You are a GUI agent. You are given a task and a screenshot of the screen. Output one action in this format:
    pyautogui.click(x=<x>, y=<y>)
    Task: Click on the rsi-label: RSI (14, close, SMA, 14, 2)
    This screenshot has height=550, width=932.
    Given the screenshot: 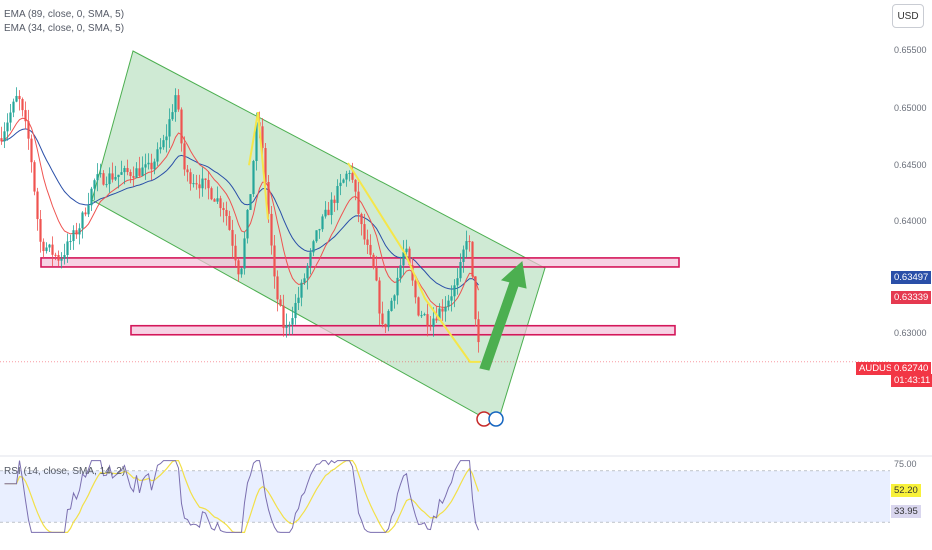 What is the action you would take?
    pyautogui.click(x=64, y=471)
    